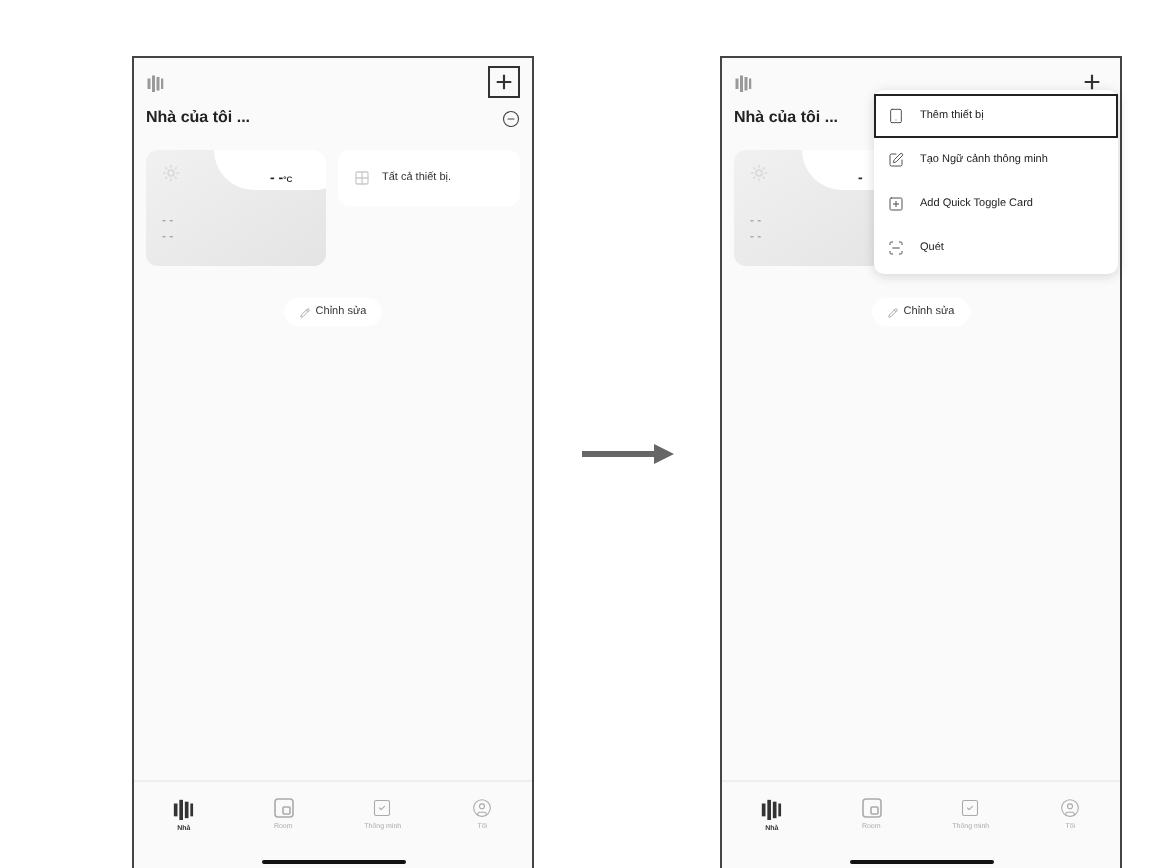  I want to click on square-plus-icon, so click(896, 204).